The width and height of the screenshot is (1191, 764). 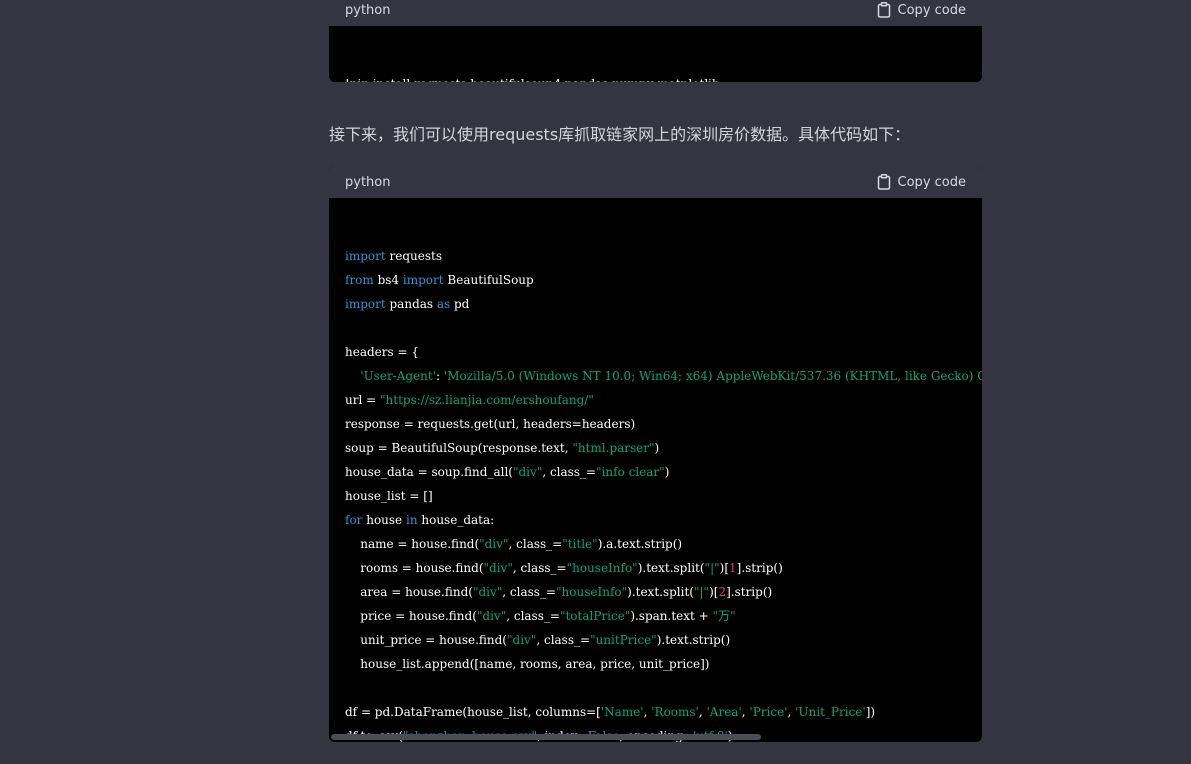 I want to click on code-text: soup = BeautifulSoup(response.text,, so click(x=459, y=448).